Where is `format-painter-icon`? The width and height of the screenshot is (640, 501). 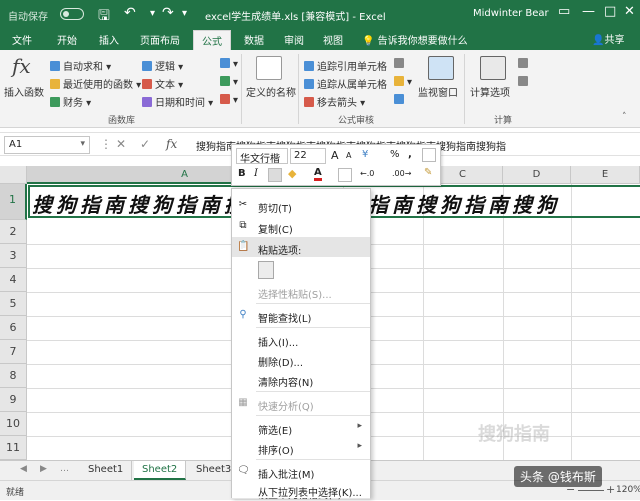 format-painter-icon is located at coordinates (429, 155).